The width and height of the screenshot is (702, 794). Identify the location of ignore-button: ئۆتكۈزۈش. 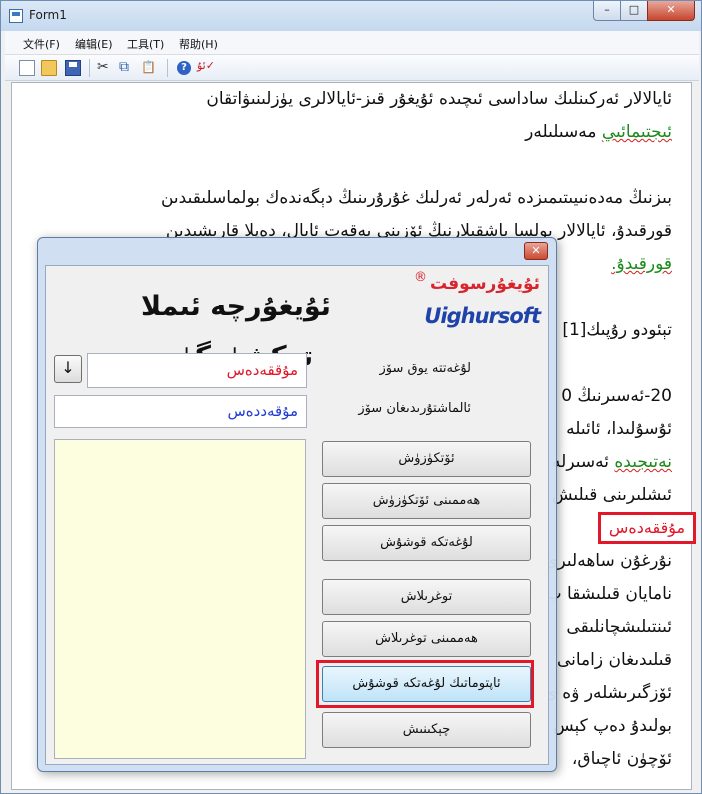
(426, 459).